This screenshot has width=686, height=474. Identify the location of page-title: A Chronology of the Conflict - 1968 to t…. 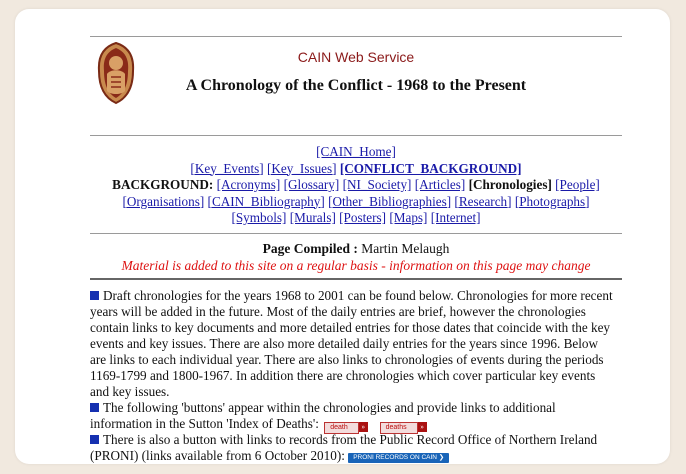
(356, 85).